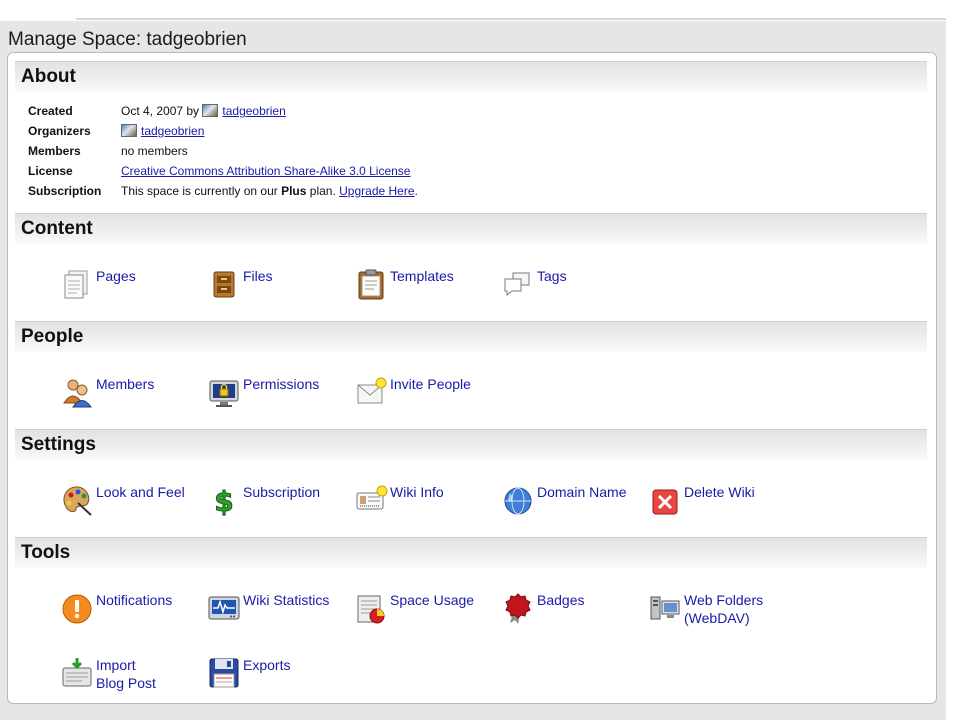 The image size is (960, 720). Describe the element at coordinates (573, 513) in the screenshot. I see `settings-item-domain-name: Domain Name` at that location.